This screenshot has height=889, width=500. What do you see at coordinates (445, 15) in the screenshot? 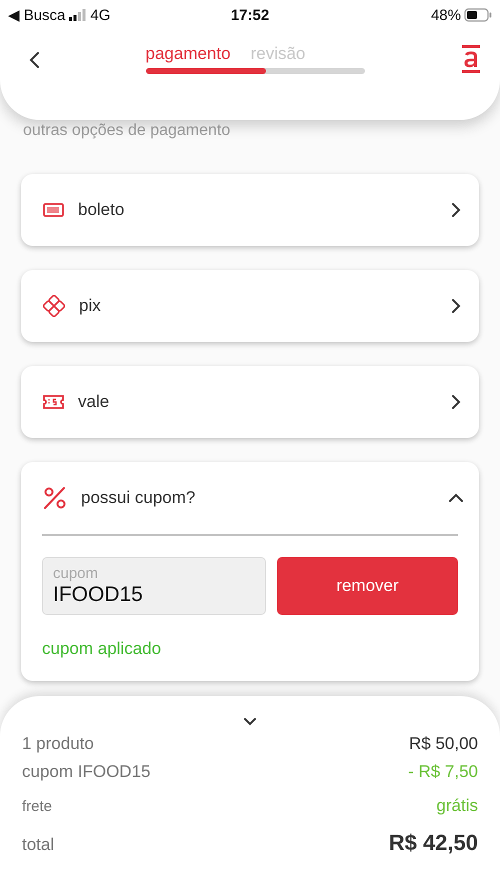
I see `battery-percent: 48%` at bounding box center [445, 15].